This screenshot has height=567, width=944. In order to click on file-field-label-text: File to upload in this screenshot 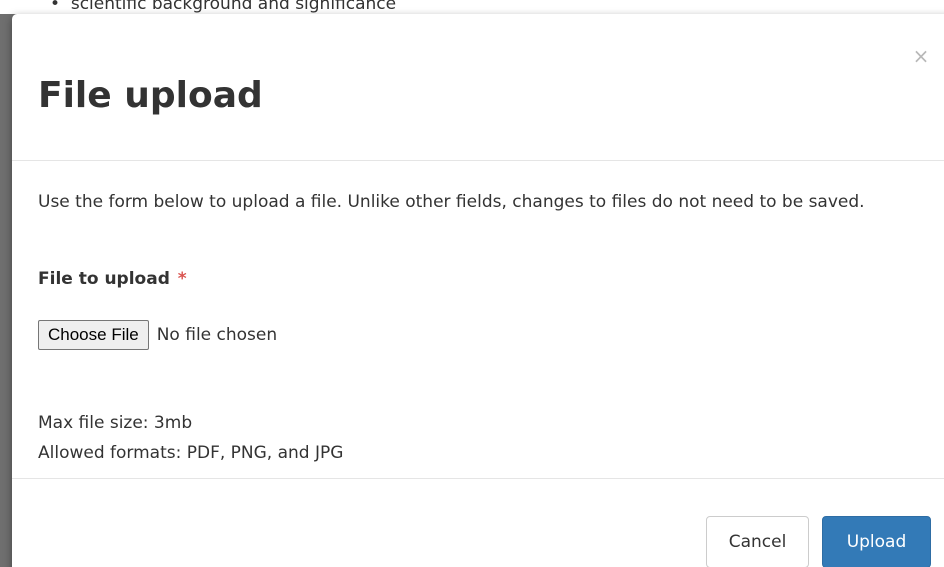, I will do `click(104, 279)`.